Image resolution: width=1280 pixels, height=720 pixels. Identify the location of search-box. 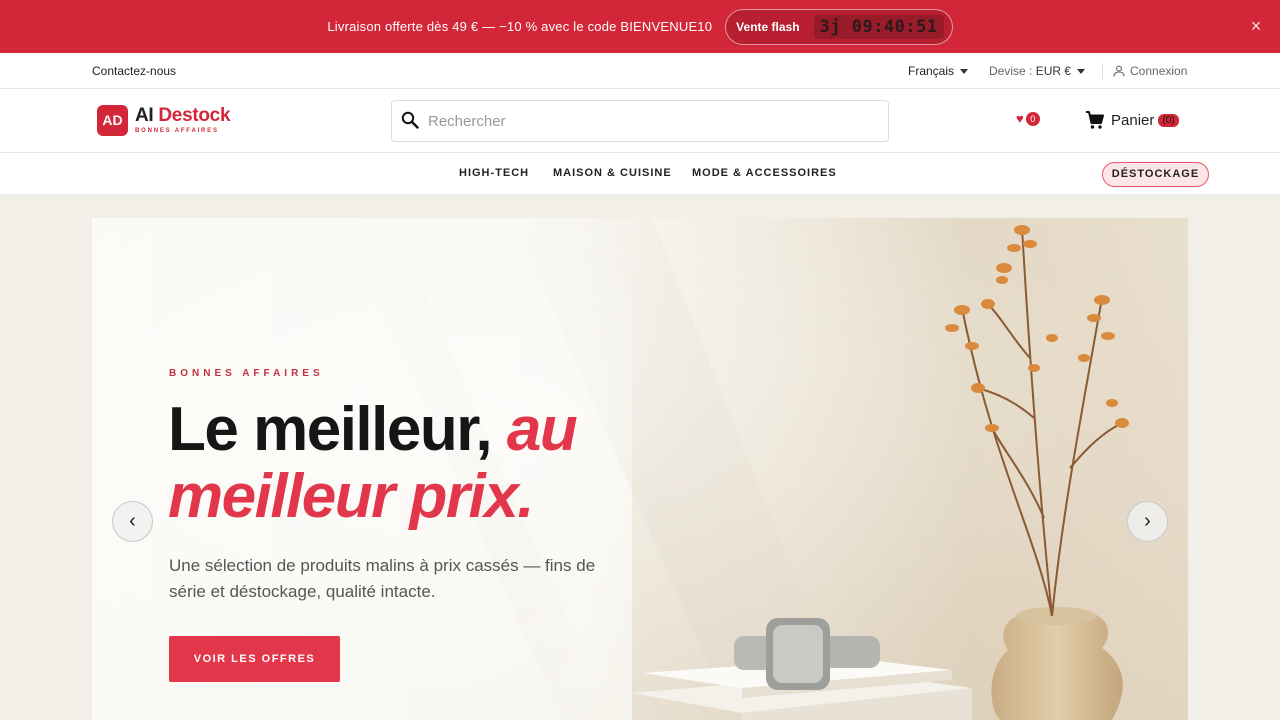
(640, 121).